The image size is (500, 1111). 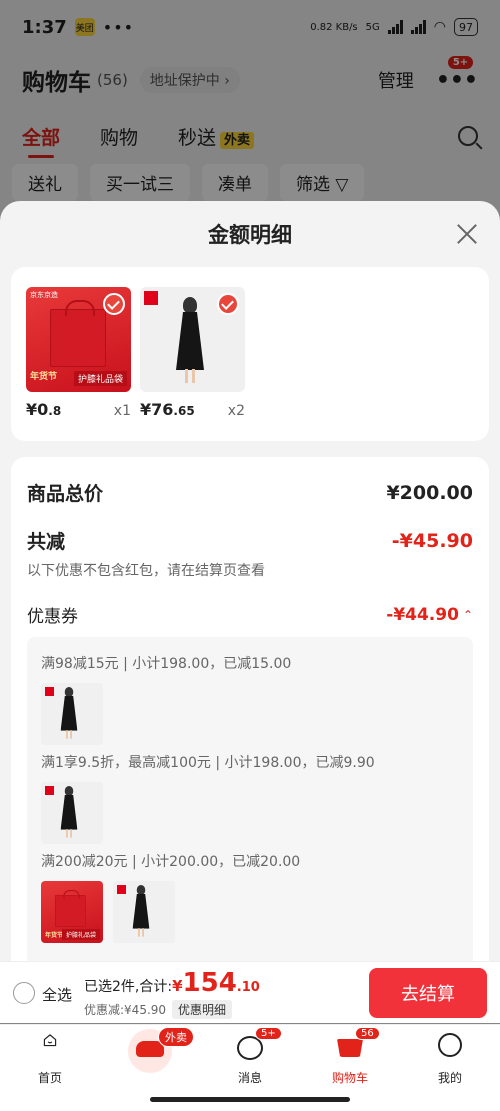 I want to click on gift-bag-image: 京东京造 年货节 护膝礼品袋, so click(x=78, y=339).